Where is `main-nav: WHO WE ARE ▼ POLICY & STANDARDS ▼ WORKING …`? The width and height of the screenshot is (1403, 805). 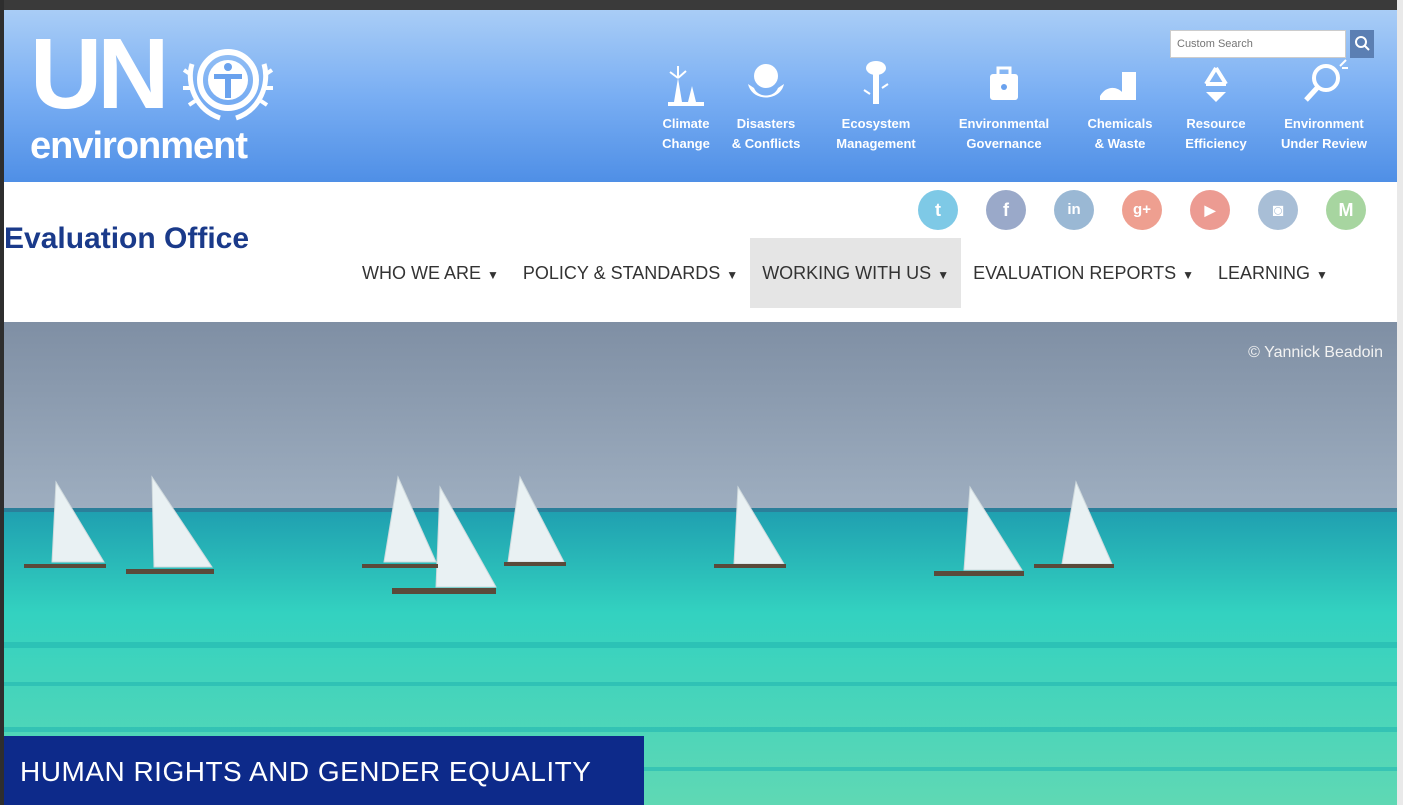 main-nav: WHO WE ARE ▼ POLICY & STANDARDS ▼ WORKING … is located at coordinates (845, 273).